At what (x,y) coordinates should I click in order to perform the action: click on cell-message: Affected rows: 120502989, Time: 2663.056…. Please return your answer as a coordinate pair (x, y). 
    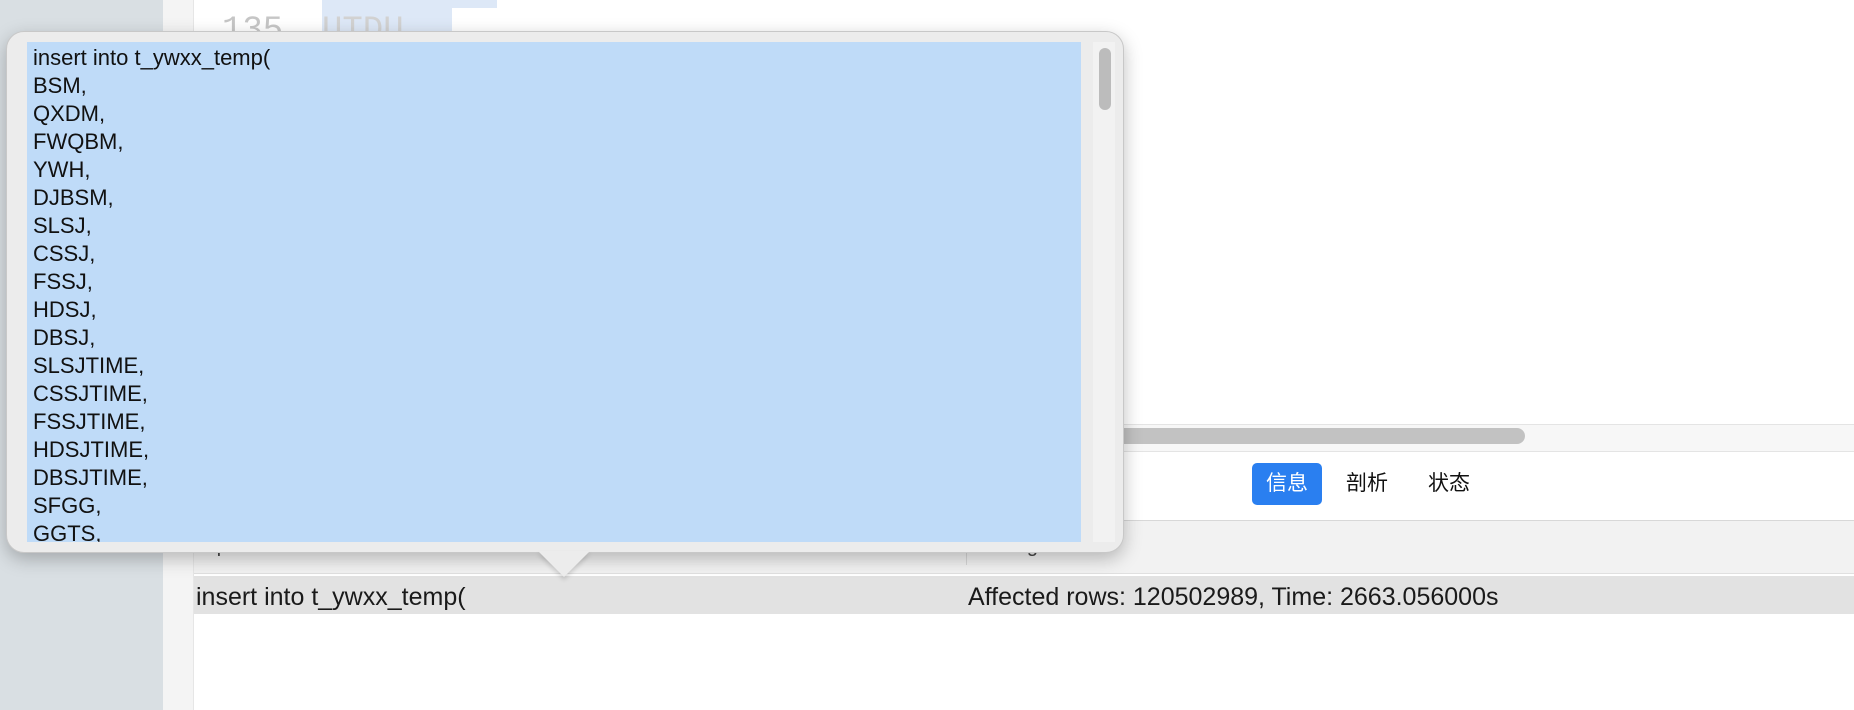
    Looking at the image, I should click on (1233, 597).